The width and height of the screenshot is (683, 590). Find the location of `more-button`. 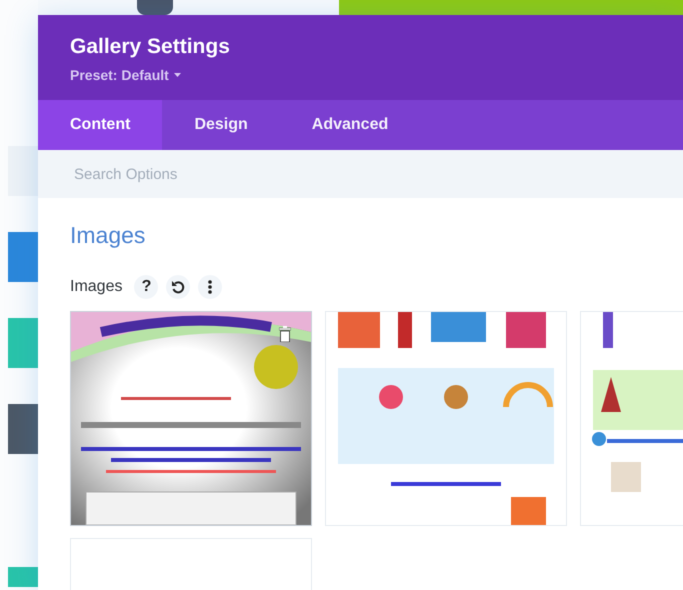

more-button is located at coordinates (210, 287).